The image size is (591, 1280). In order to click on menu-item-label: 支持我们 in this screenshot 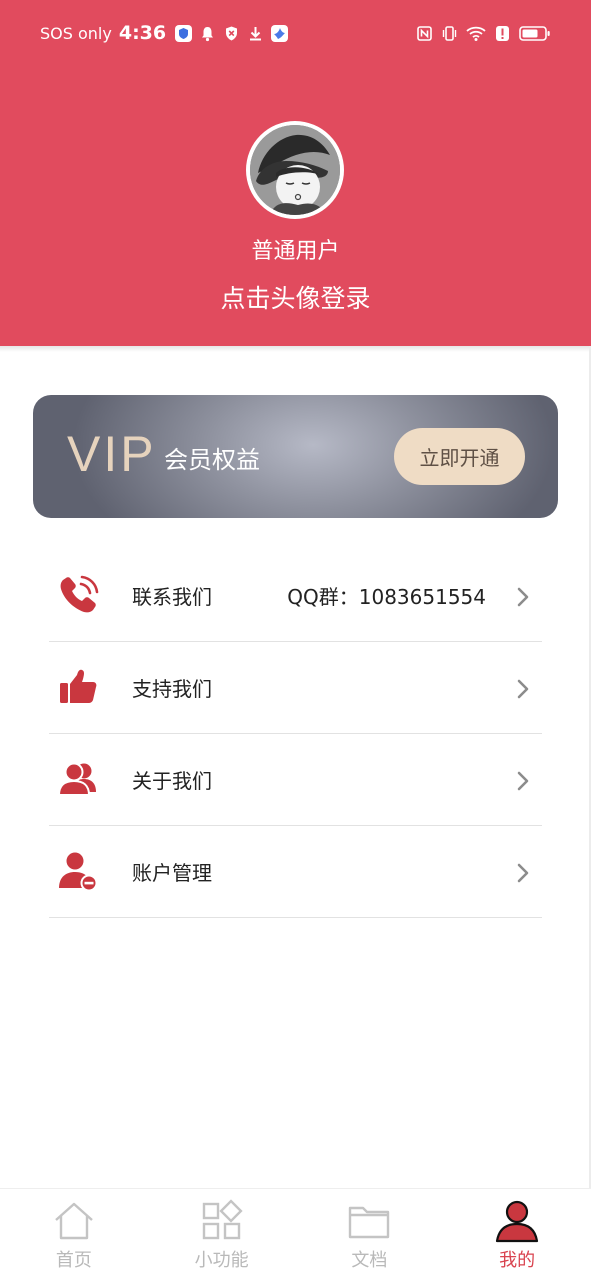, I will do `click(172, 689)`.